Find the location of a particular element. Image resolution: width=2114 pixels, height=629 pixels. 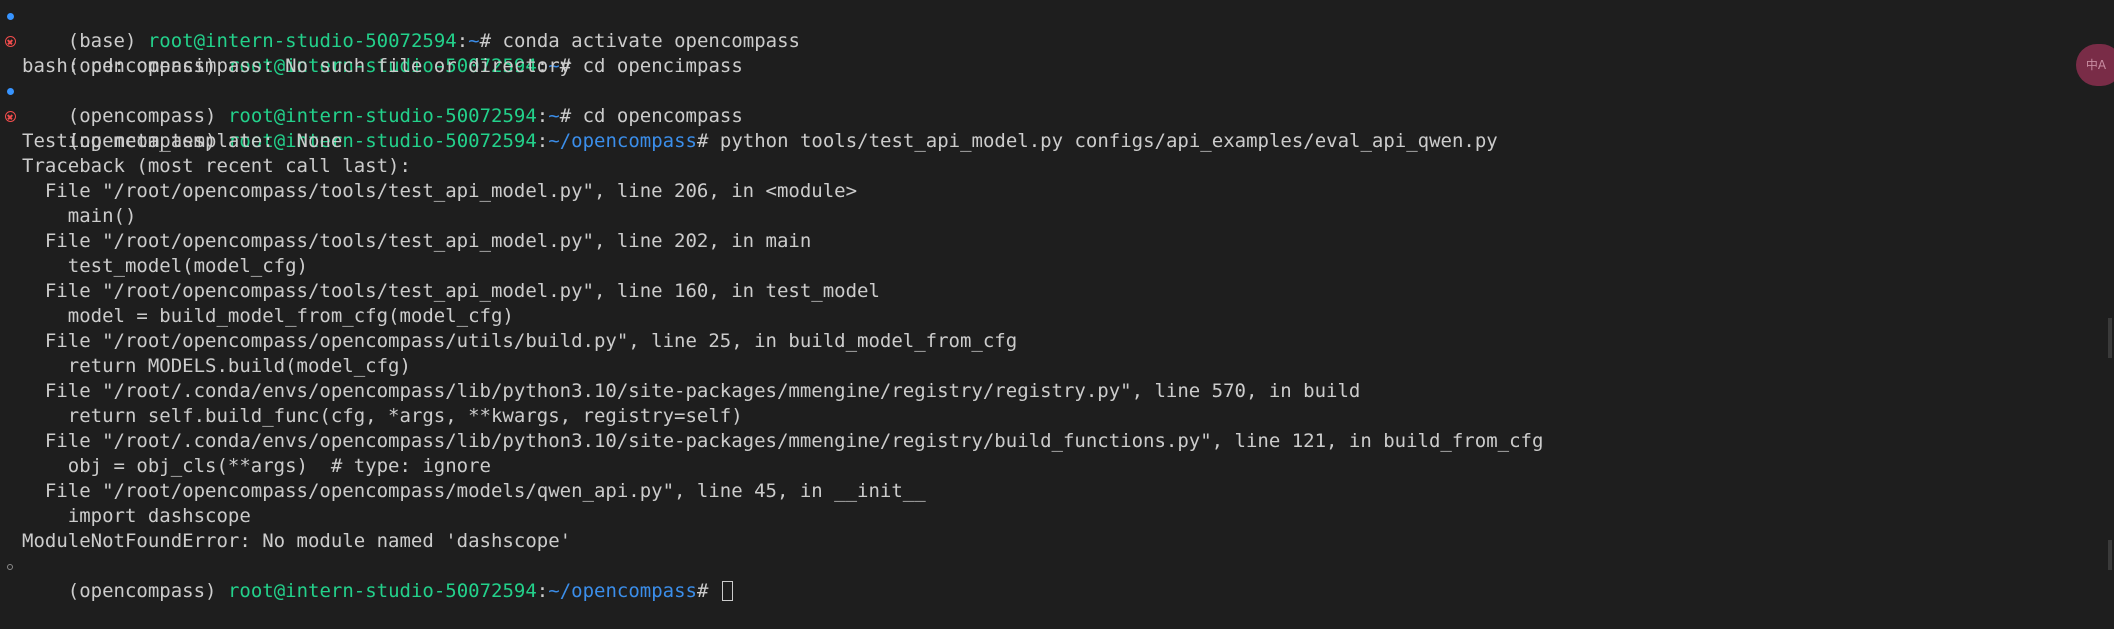

terminal-output-line: import dashscope is located at coordinates (136, 516).